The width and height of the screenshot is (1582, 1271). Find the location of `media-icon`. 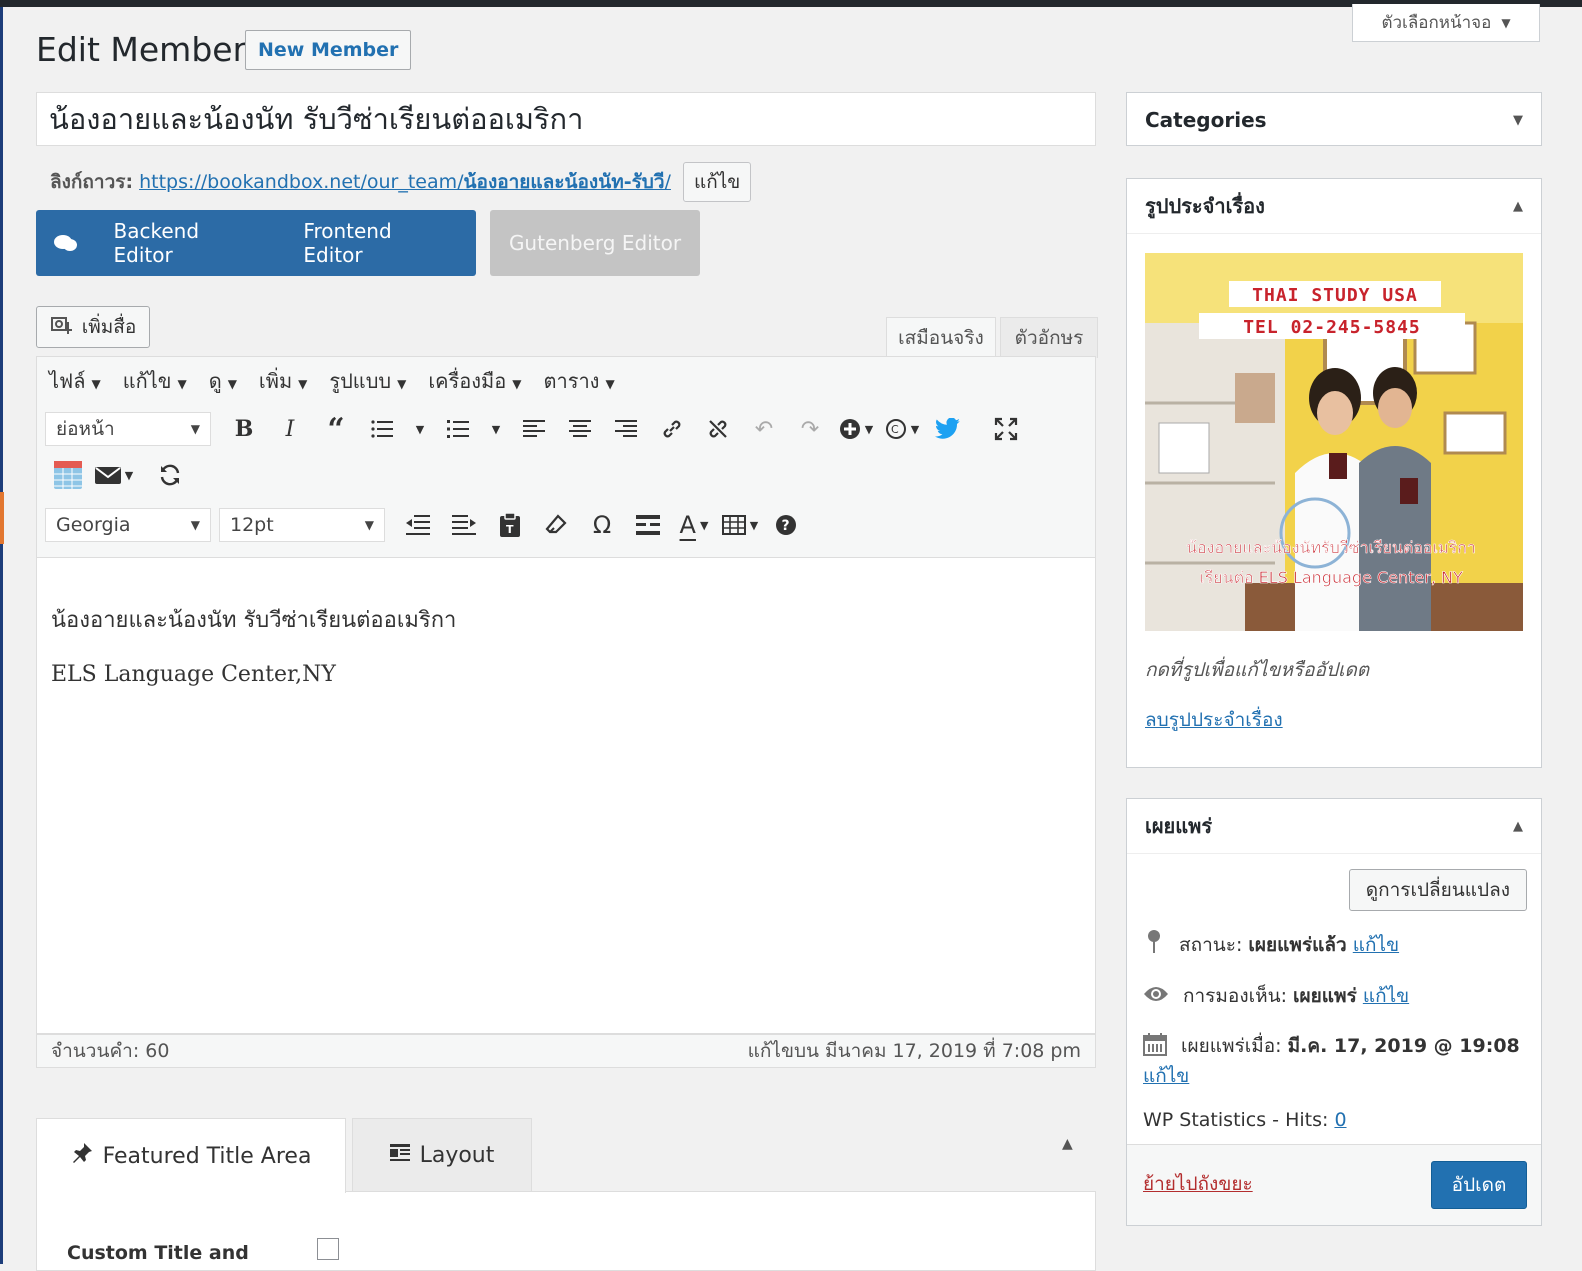

media-icon is located at coordinates (62, 327).